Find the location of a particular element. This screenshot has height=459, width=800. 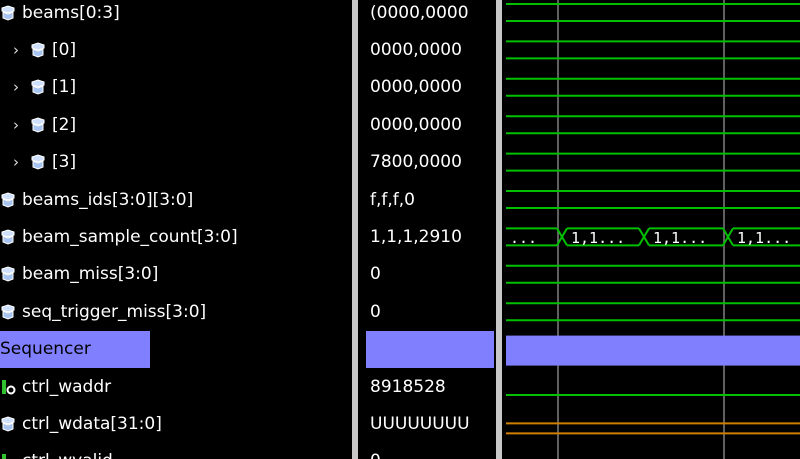

signal-row: › [0] is located at coordinates (176, 49).